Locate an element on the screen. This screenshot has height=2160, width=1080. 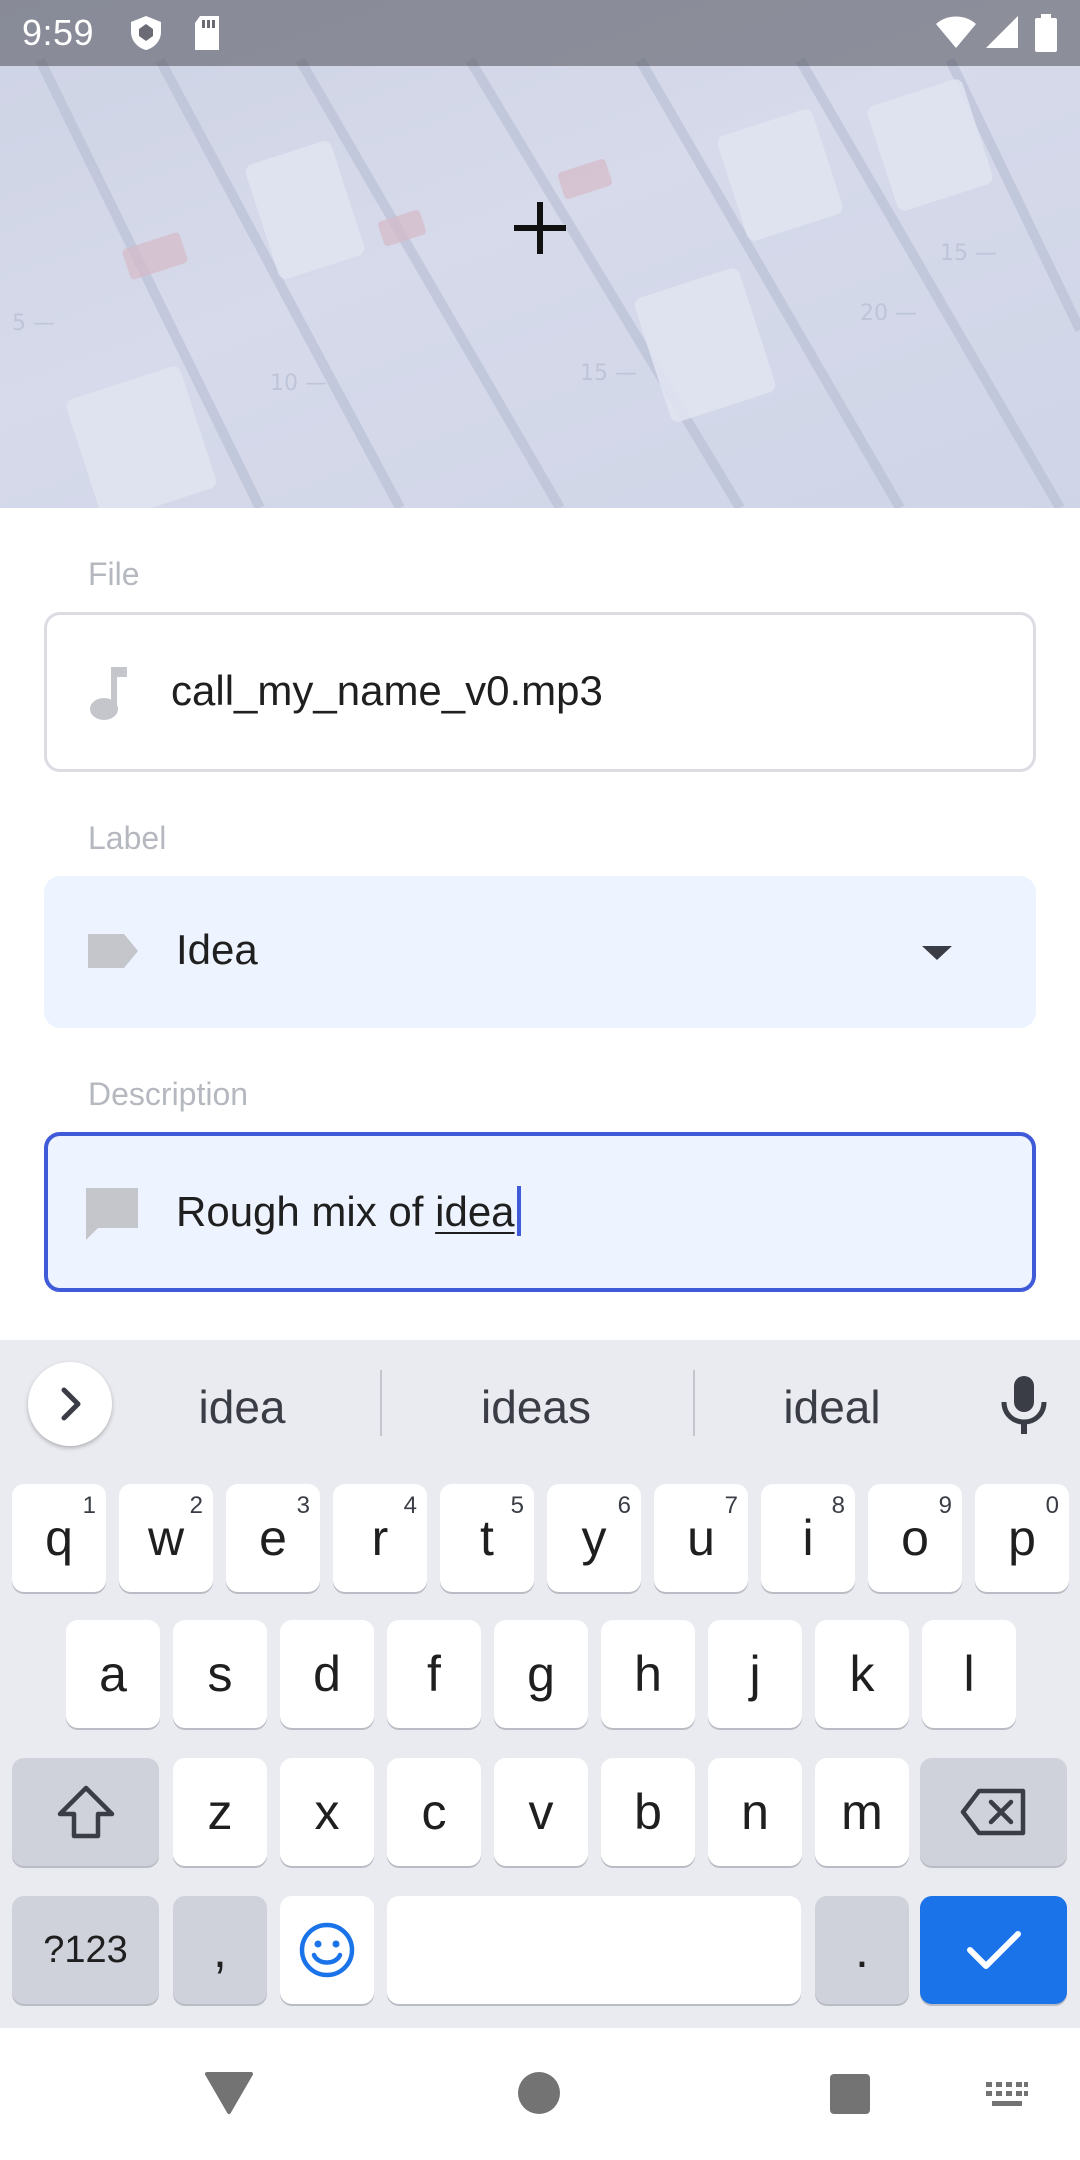
backspace-icon is located at coordinates (992, 1812).